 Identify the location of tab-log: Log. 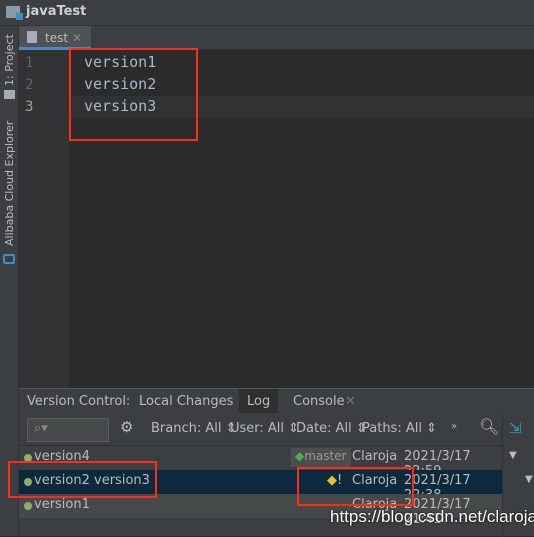
(259, 401).